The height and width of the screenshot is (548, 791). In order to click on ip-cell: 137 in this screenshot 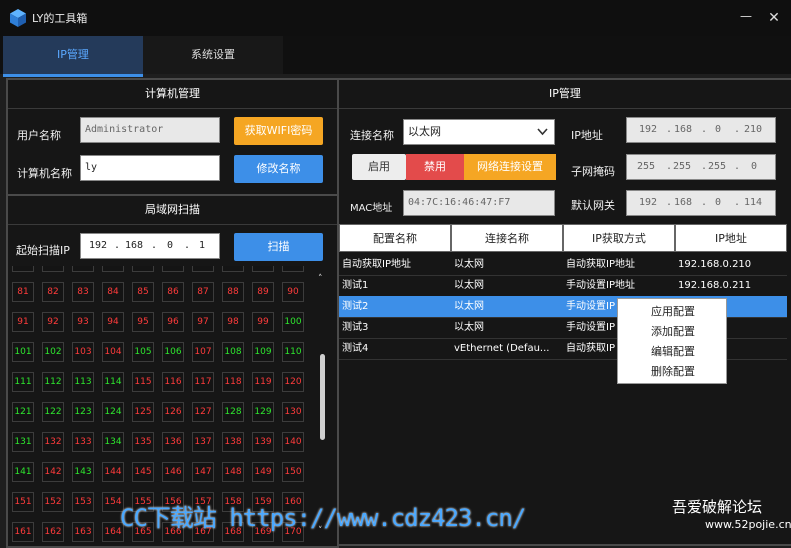, I will do `click(203, 442)`.